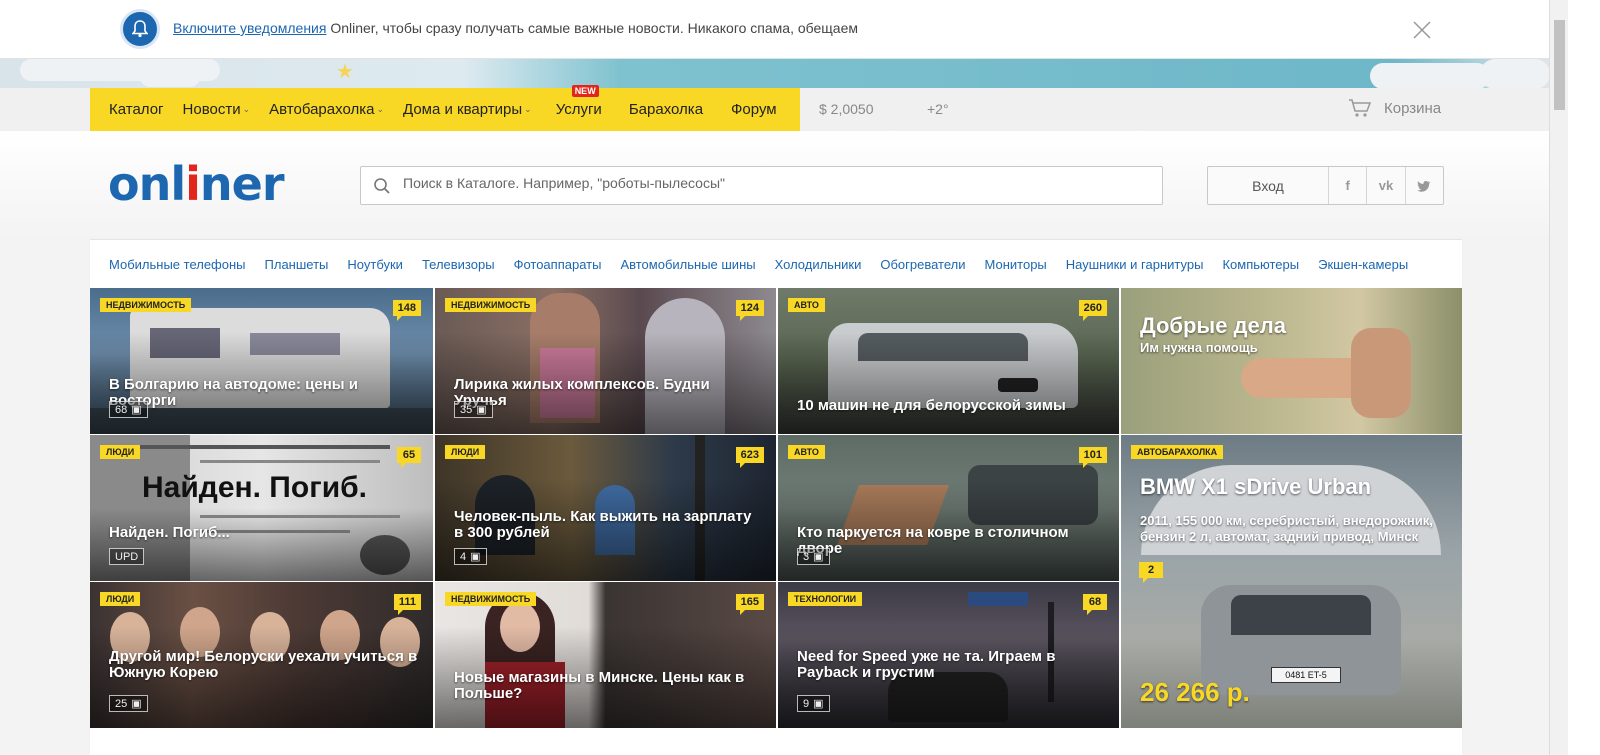 The height and width of the screenshot is (755, 1600). Describe the element at coordinates (922, 264) in the screenshot. I see `catalog-category-link: Обогреватели` at that location.